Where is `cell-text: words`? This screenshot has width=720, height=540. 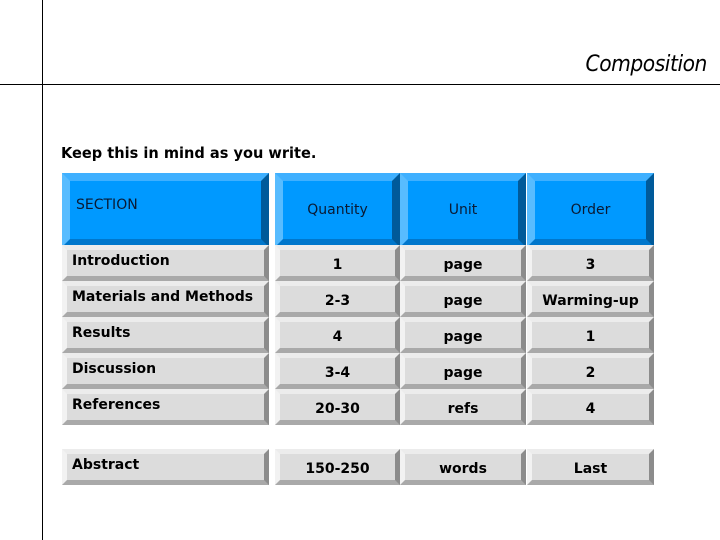 cell-text: words is located at coordinates (463, 468).